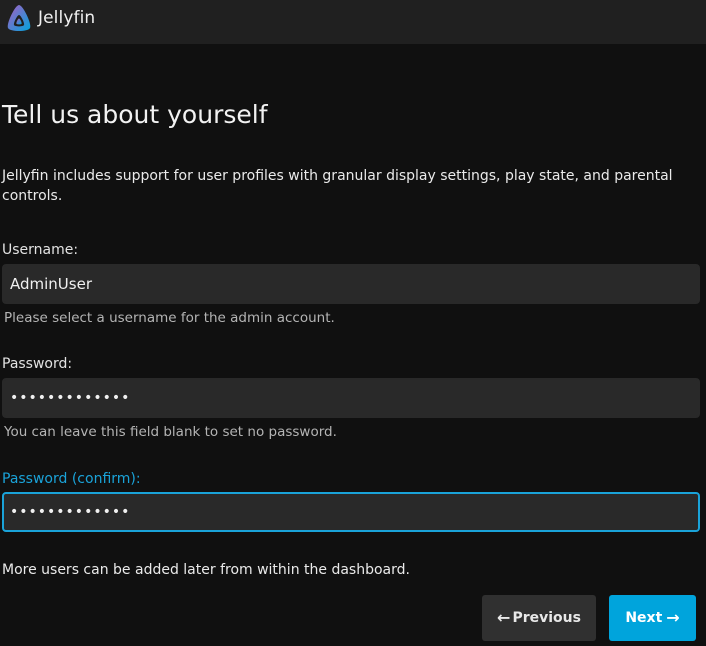 Image resolution: width=706 pixels, height=646 pixels. I want to click on next-button-label: Next, so click(644, 618).